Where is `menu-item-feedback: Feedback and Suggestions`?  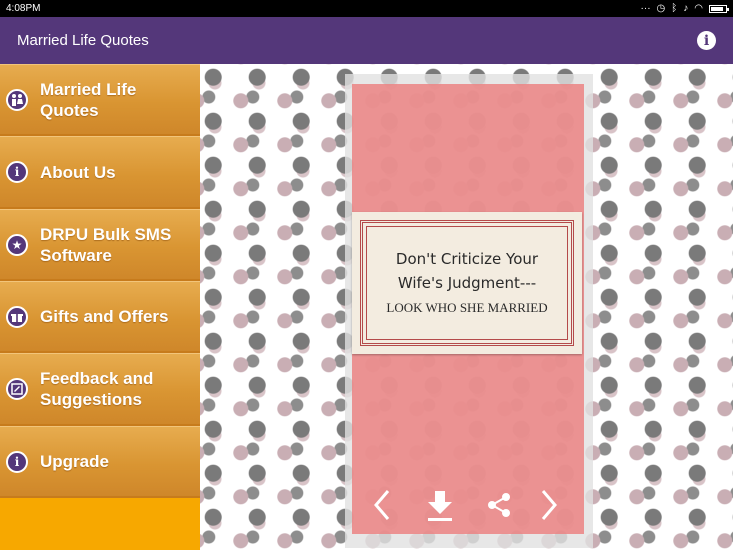
menu-item-feedback: Feedback and Suggestions is located at coordinates (100, 389).